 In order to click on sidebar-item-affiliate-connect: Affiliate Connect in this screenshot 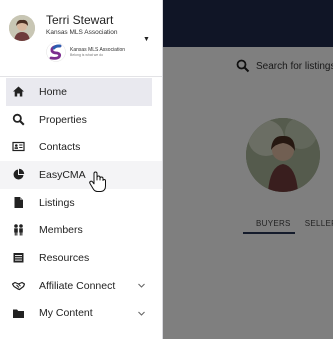, I will do `click(81, 286)`.